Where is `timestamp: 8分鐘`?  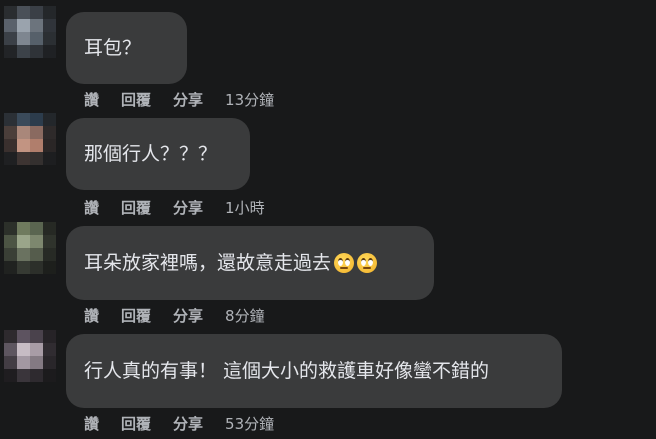 timestamp: 8分鐘 is located at coordinates (245, 315).